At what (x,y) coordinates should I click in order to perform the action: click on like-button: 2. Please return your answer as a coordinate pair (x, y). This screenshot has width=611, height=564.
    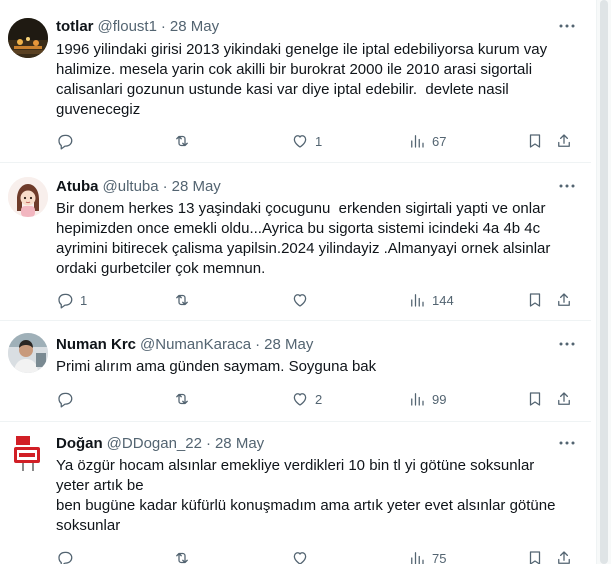
    Looking at the image, I should click on (306, 399).